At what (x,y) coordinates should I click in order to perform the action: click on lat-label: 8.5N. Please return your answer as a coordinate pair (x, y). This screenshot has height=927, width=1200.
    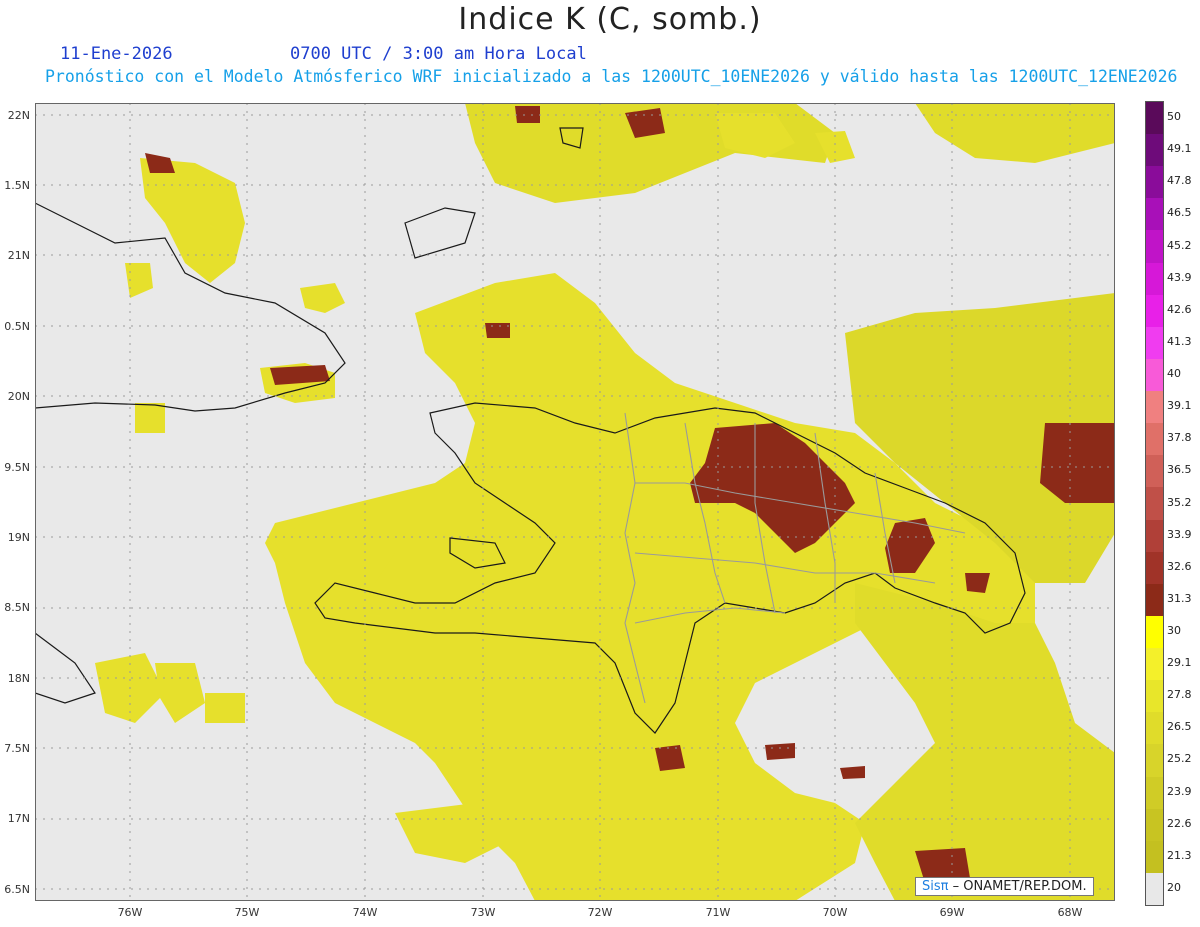
    Looking at the image, I should click on (17, 607).